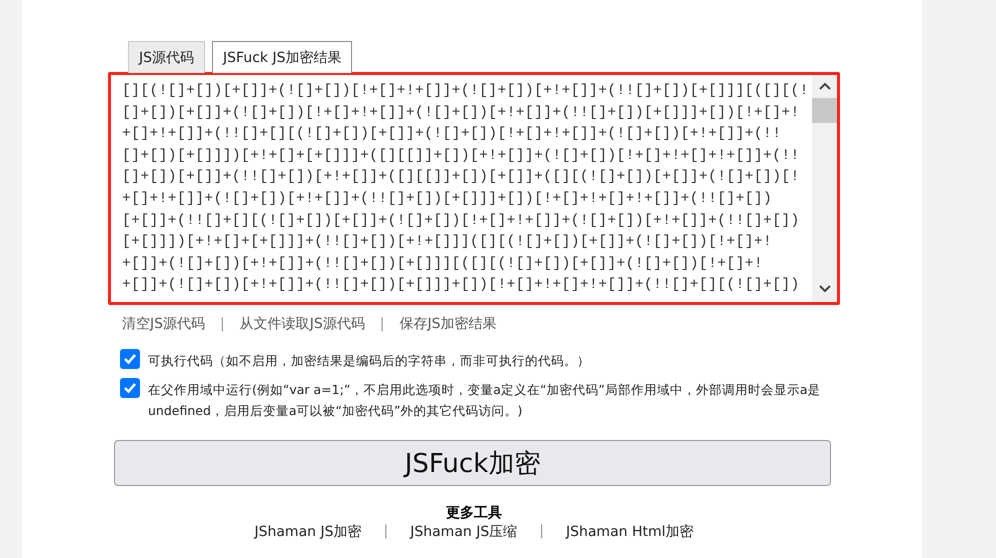  Describe the element at coordinates (472, 463) in the screenshot. I see `encrypt-button: JSFuck加密` at that location.